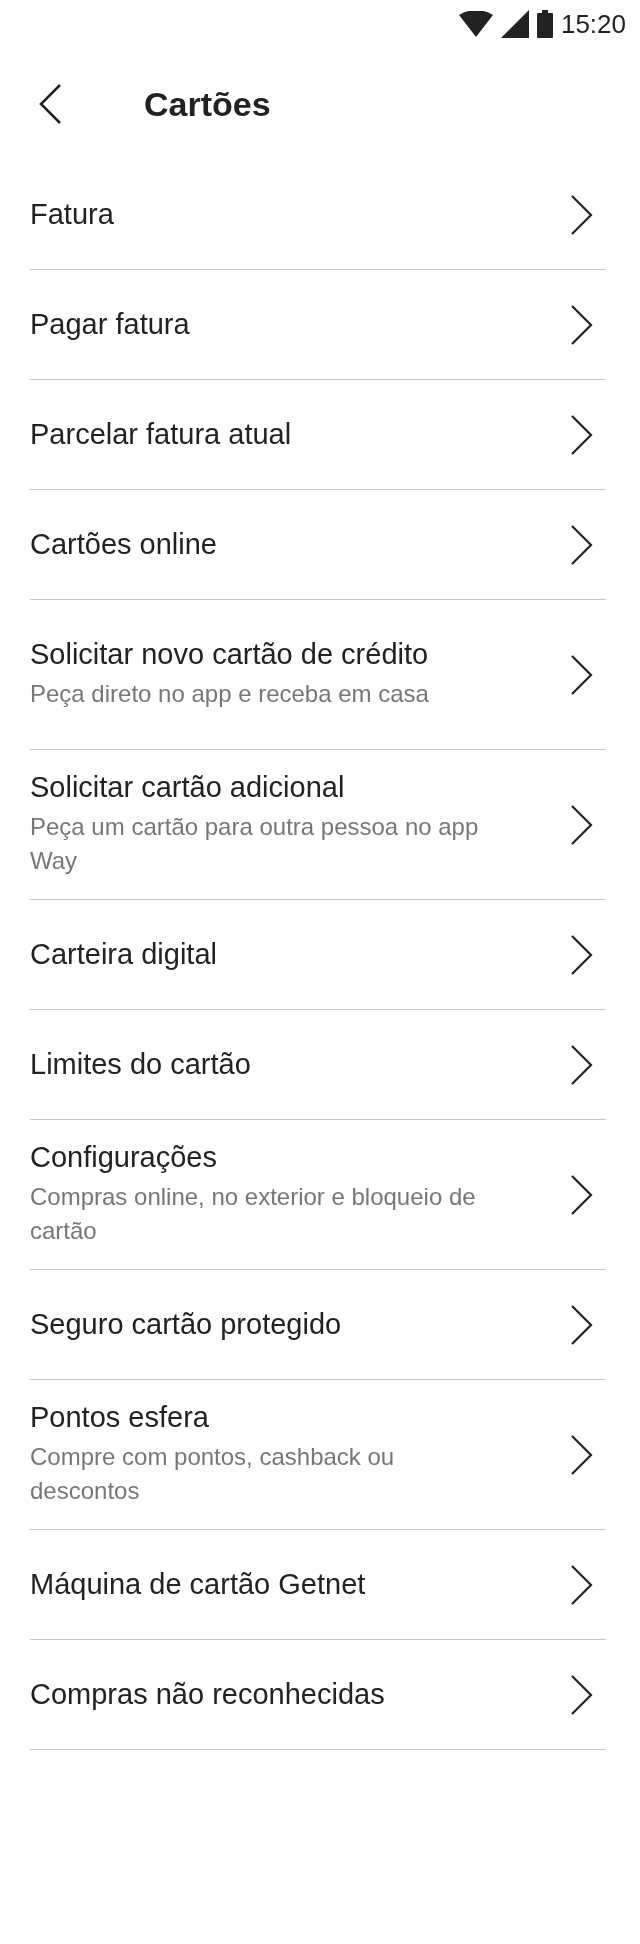 Image resolution: width=640 pixels, height=1944 pixels. What do you see at coordinates (514, 24) in the screenshot?
I see `signal-icon` at bounding box center [514, 24].